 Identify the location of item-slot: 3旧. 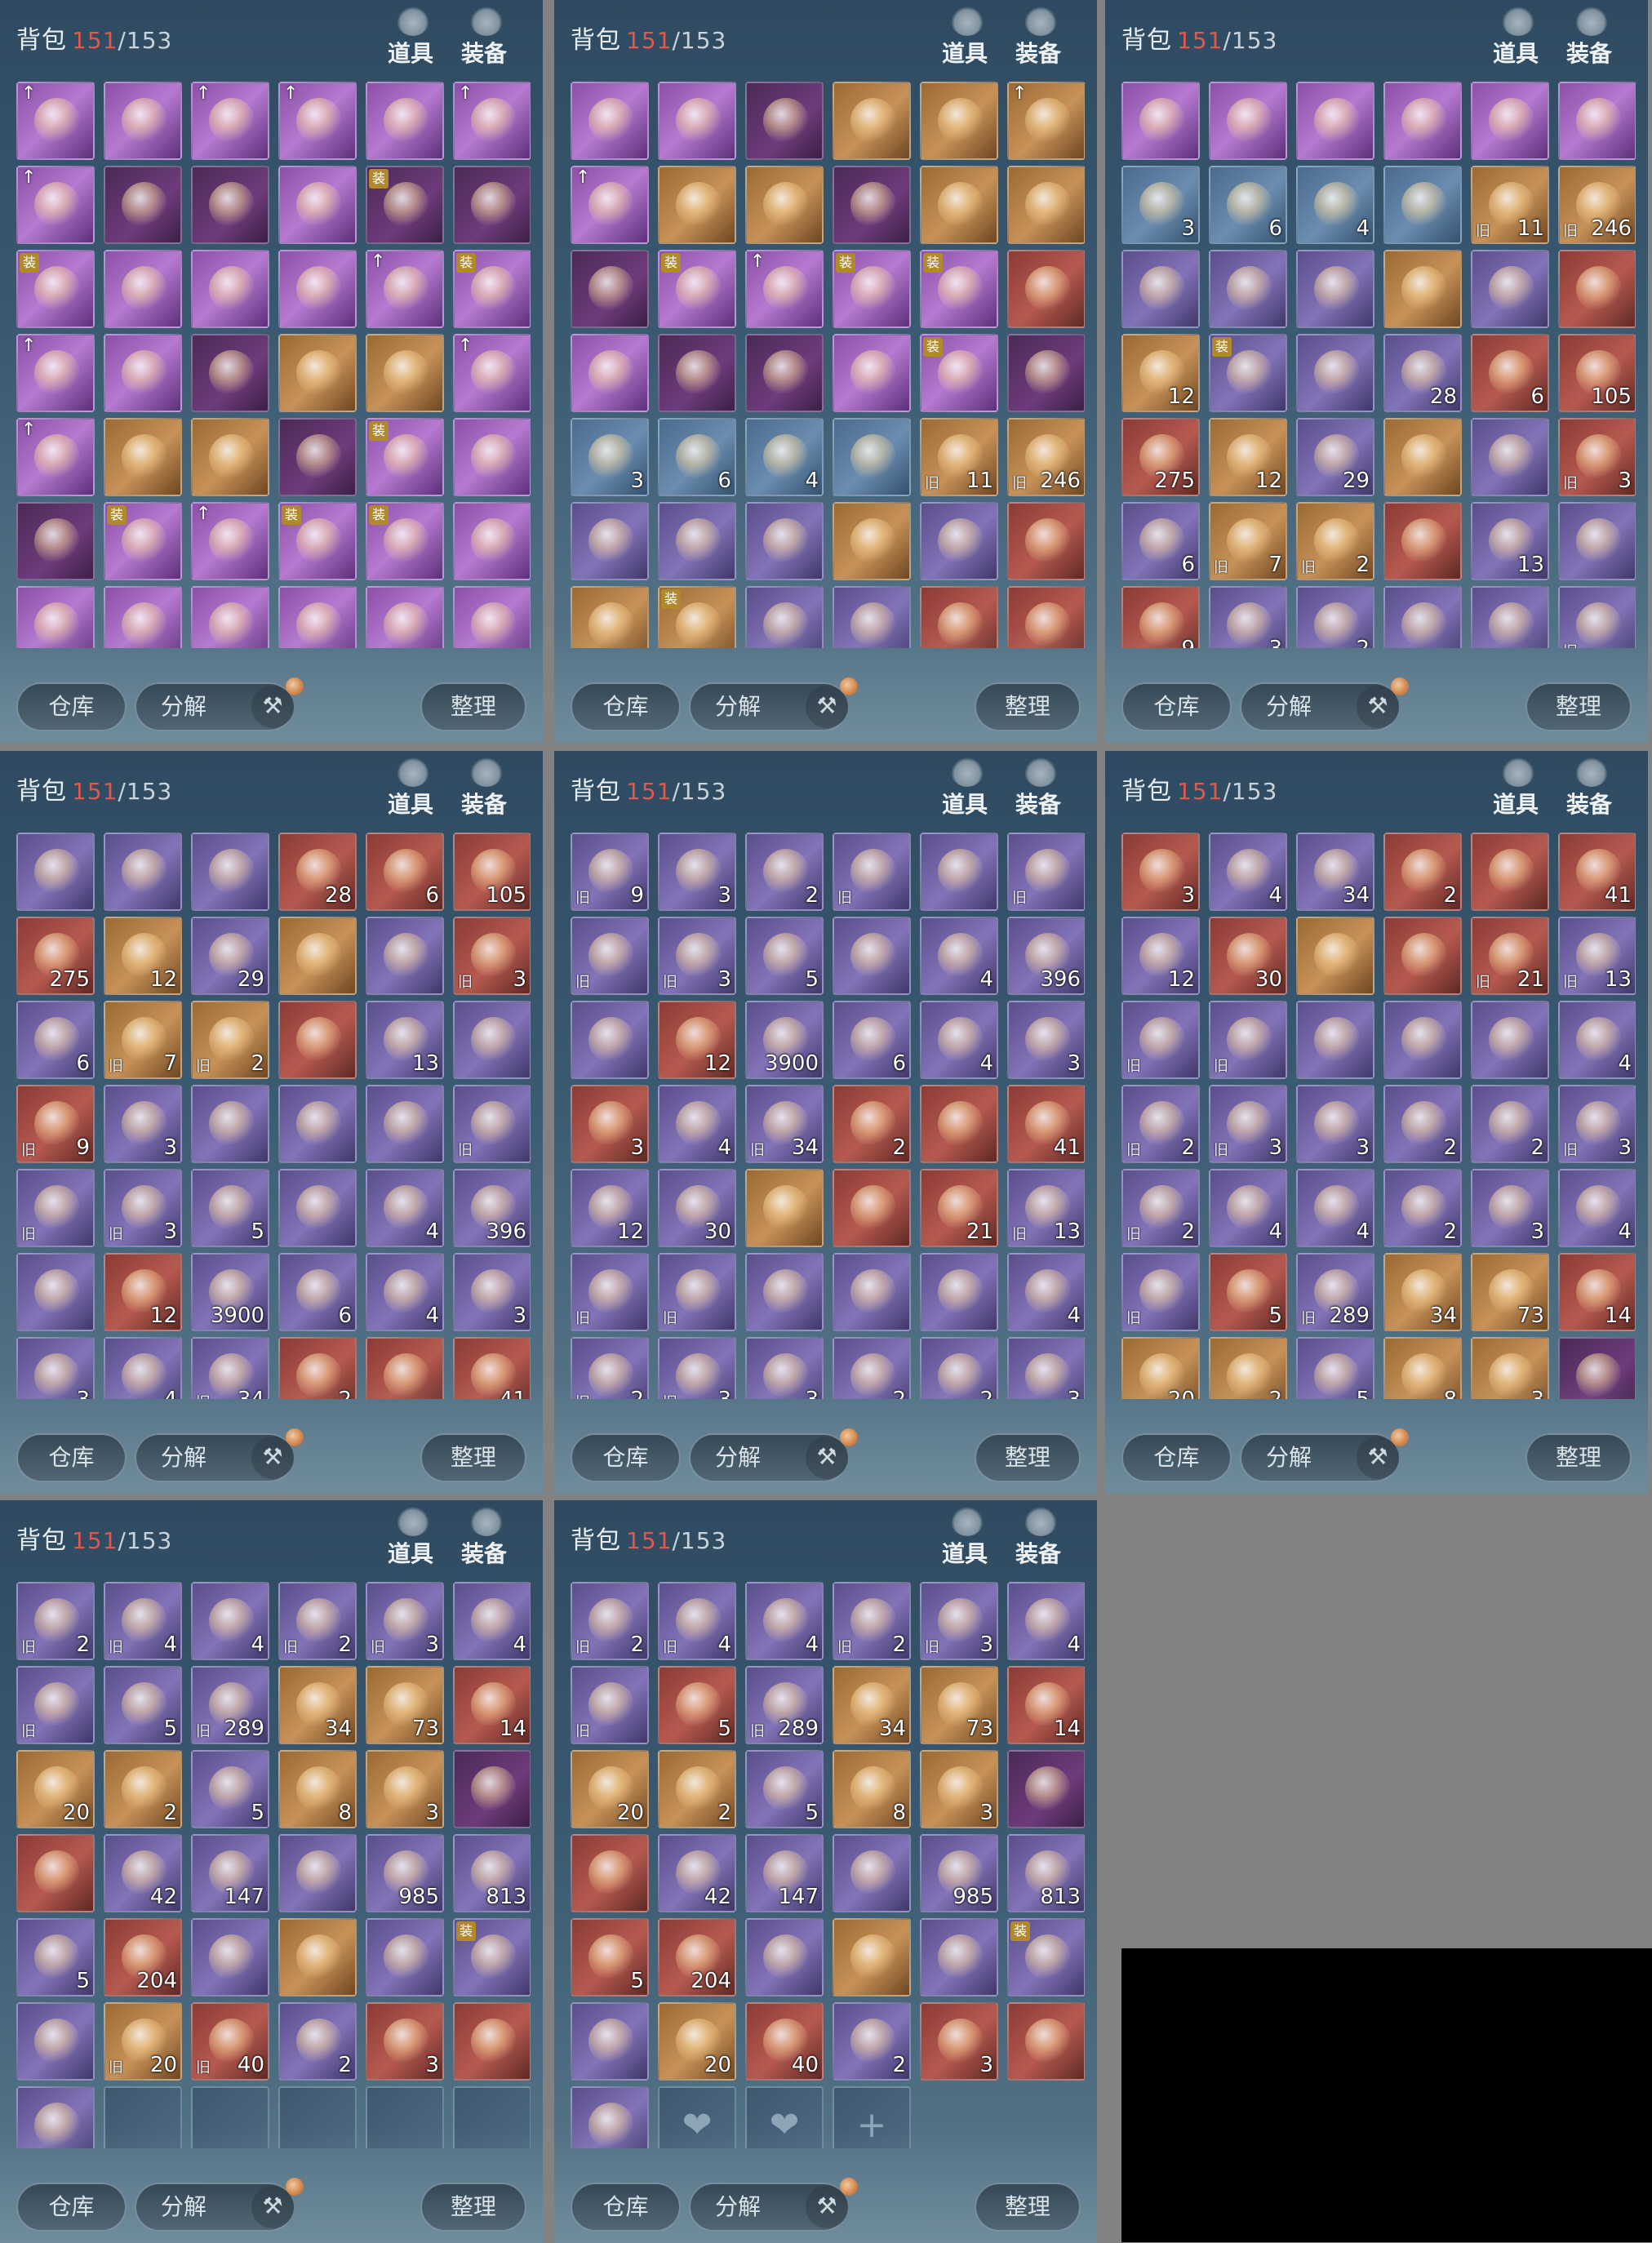
(1248, 1124).